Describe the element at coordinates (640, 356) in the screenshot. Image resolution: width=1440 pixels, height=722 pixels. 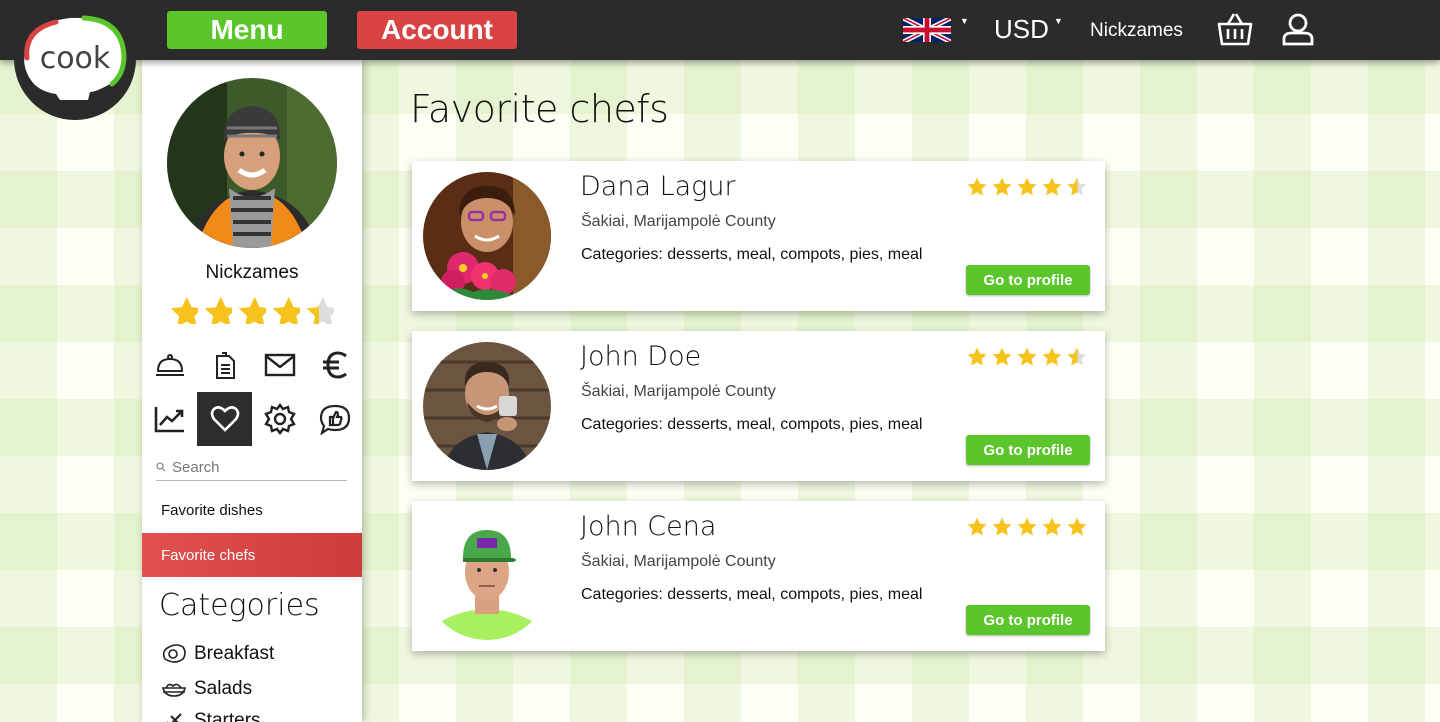
I see `chef-name: John Doe` at that location.